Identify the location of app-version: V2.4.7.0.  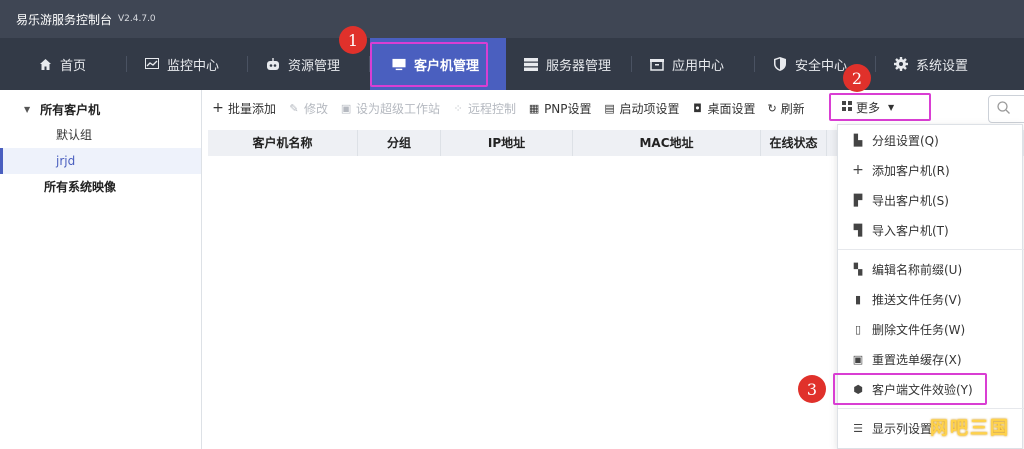
(137, 19).